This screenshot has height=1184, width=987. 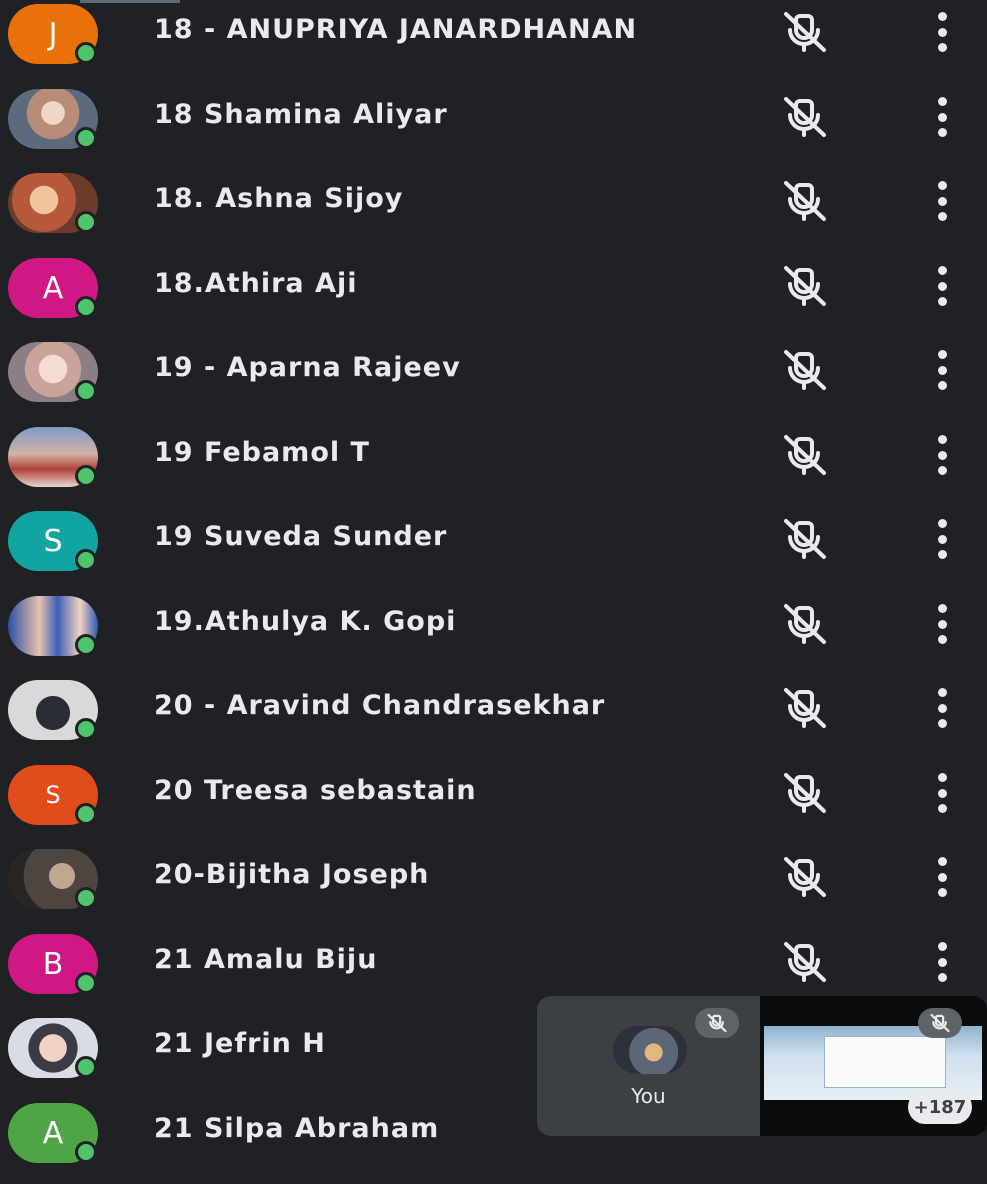 What do you see at coordinates (493, 465) in the screenshot?
I see `participant-row: 19 Febamol T` at bounding box center [493, 465].